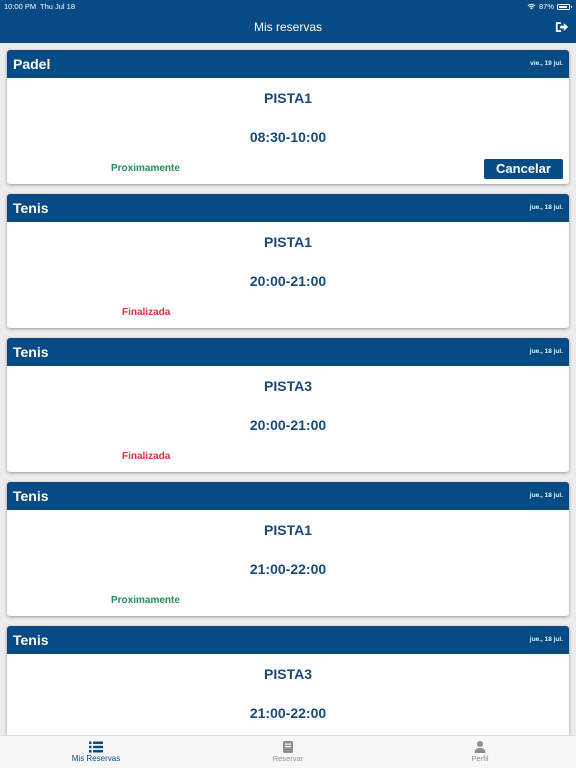  I want to click on status-indicators: 87%, so click(549, 6).